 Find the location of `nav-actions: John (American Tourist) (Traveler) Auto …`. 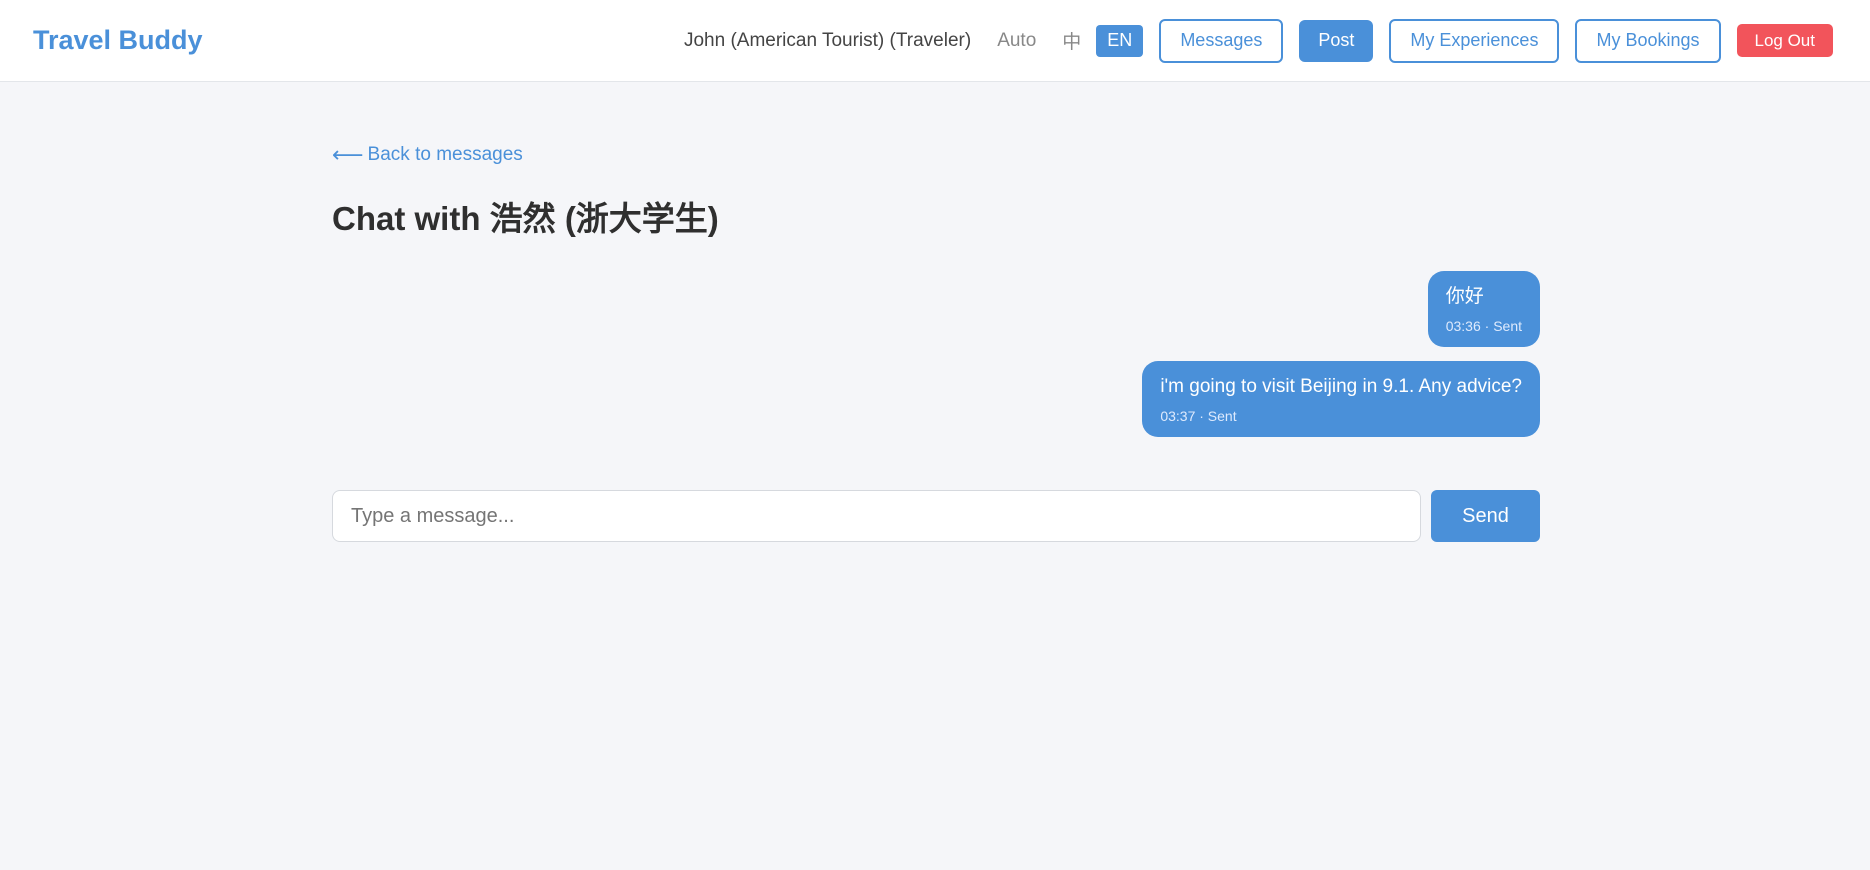

nav-actions: John (American Tourist) (Traveler) Auto … is located at coordinates (1258, 40).